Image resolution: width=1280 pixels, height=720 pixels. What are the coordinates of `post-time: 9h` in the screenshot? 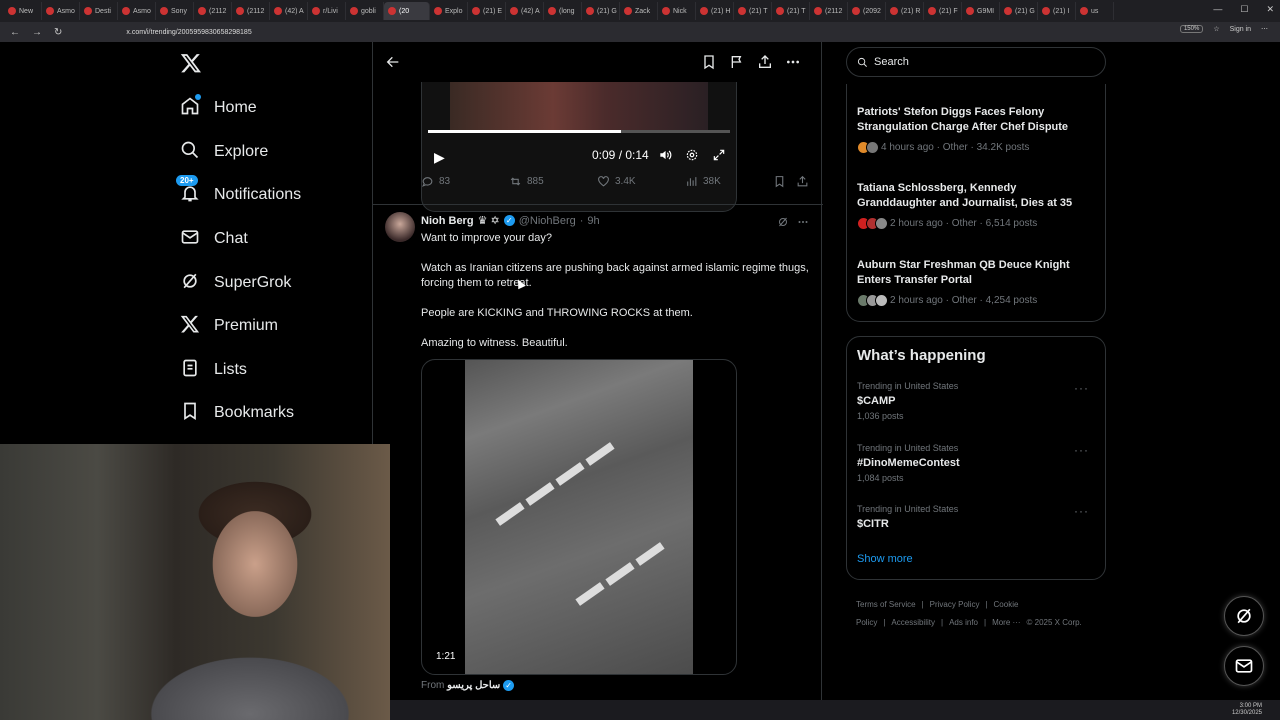 It's located at (593, 221).